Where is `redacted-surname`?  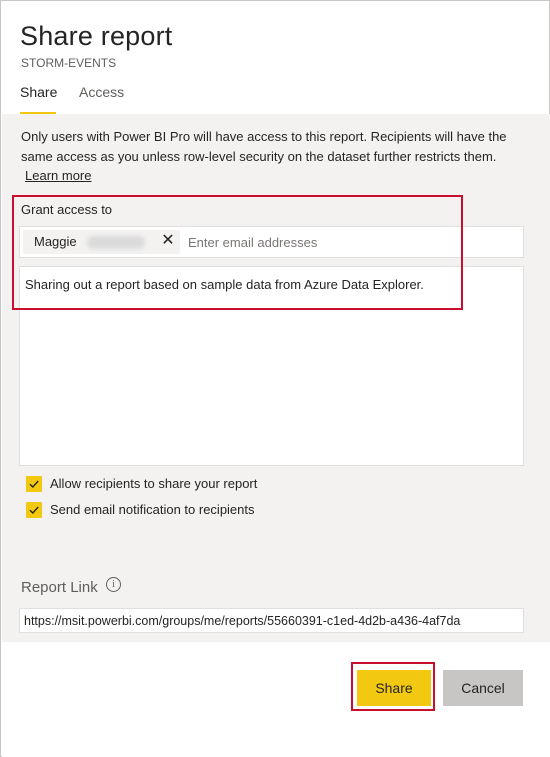
redacted-surname is located at coordinates (116, 242).